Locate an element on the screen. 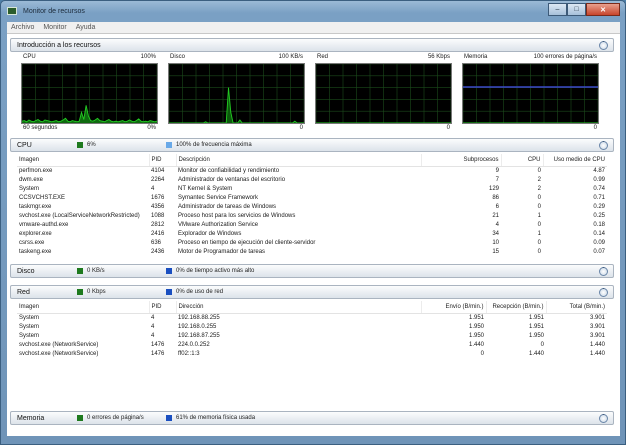 This screenshot has height=445, width=626. process-cell: NT Kernel & System is located at coordinates (205, 188).